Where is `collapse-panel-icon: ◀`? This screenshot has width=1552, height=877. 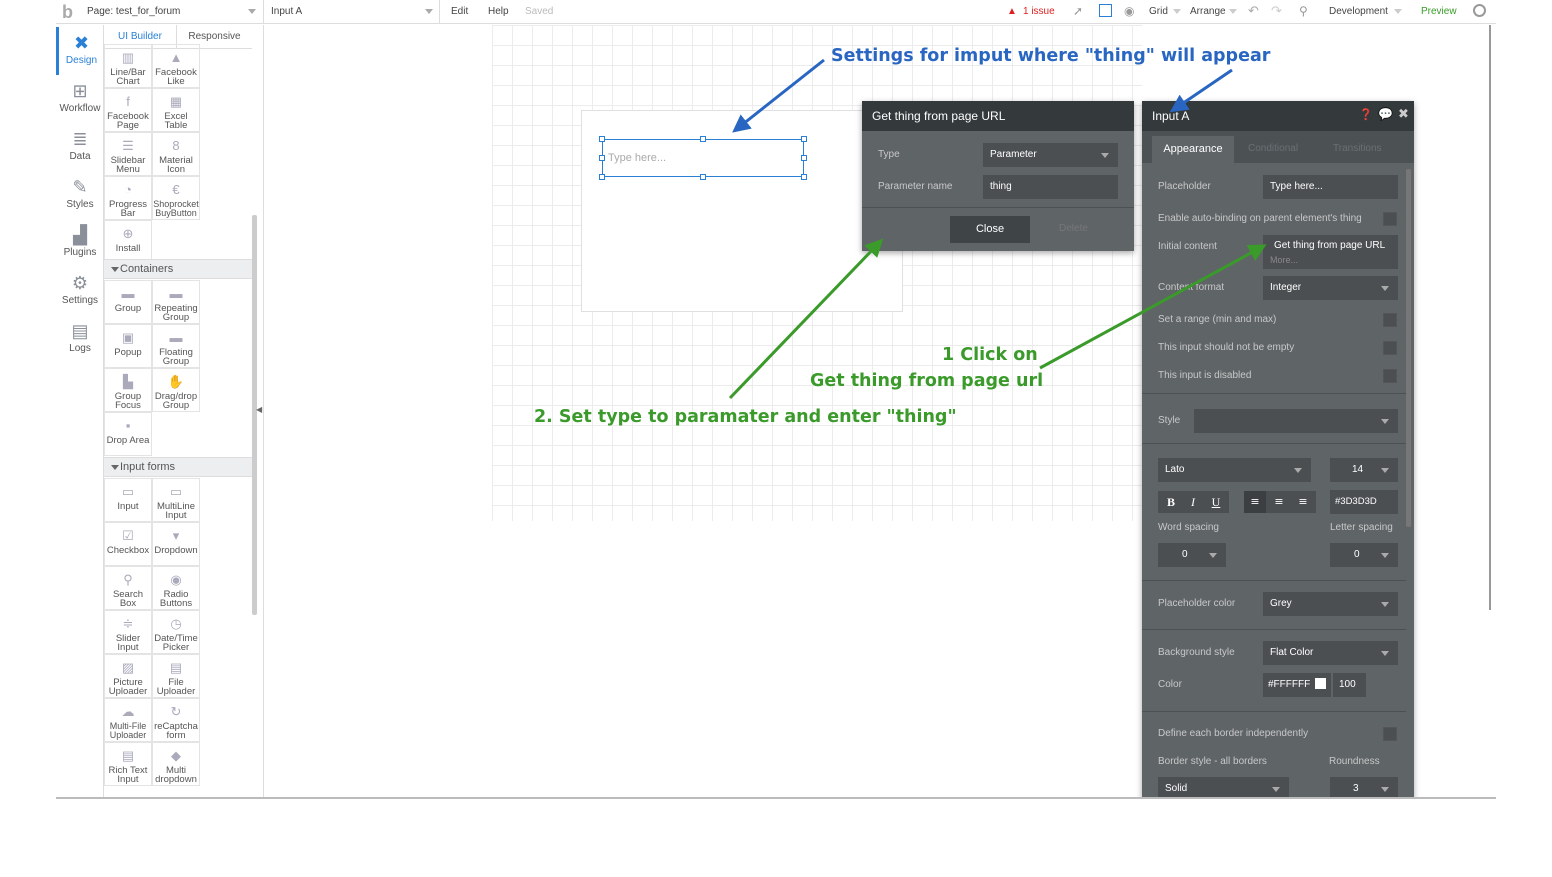 collapse-panel-icon: ◀ is located at coordinates (259, 409).